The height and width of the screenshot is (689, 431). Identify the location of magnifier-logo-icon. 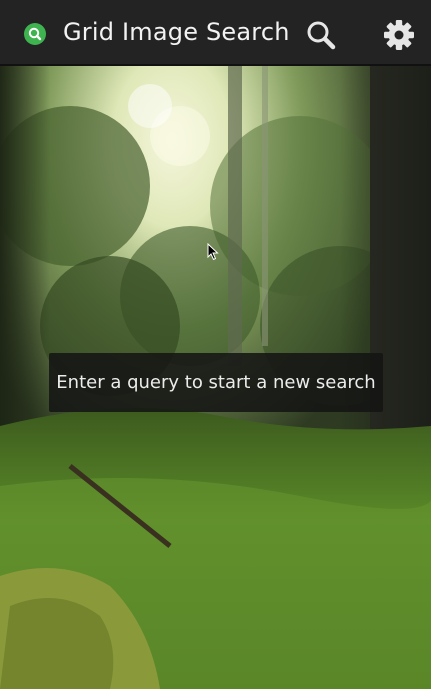
(35, 34).